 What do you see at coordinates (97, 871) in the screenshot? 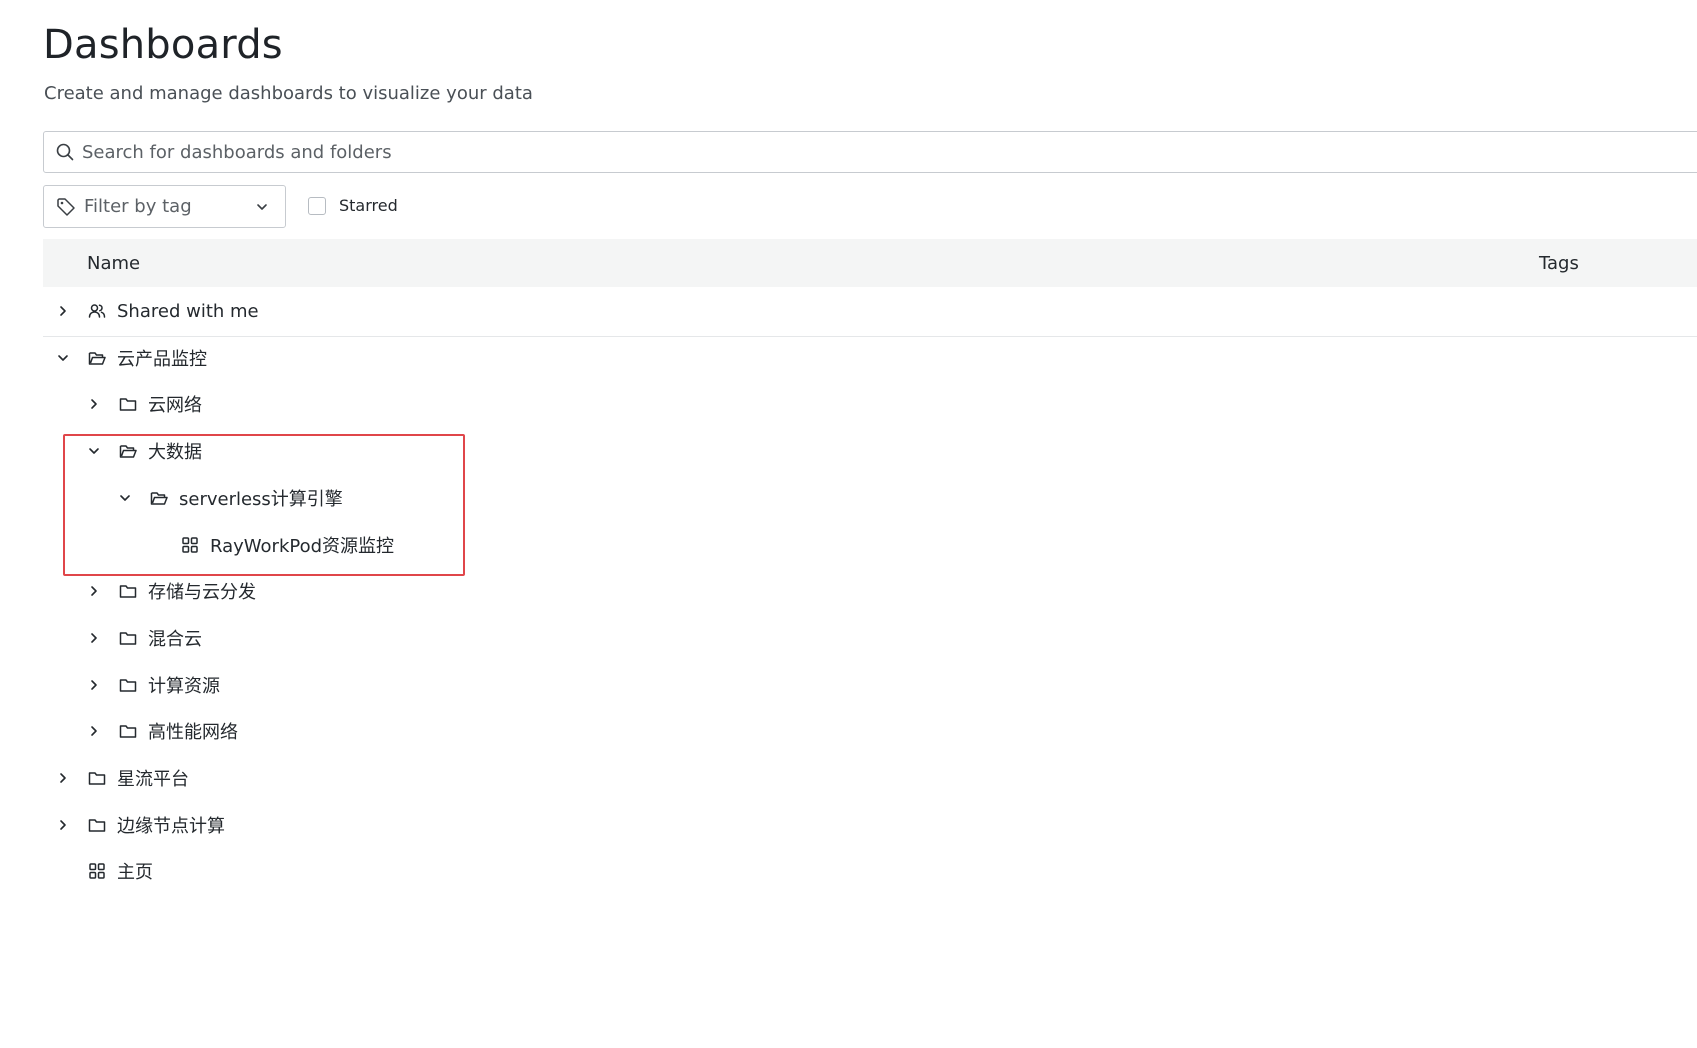
I see `dashboard-grid-icon` at bounding box center [97, 871].